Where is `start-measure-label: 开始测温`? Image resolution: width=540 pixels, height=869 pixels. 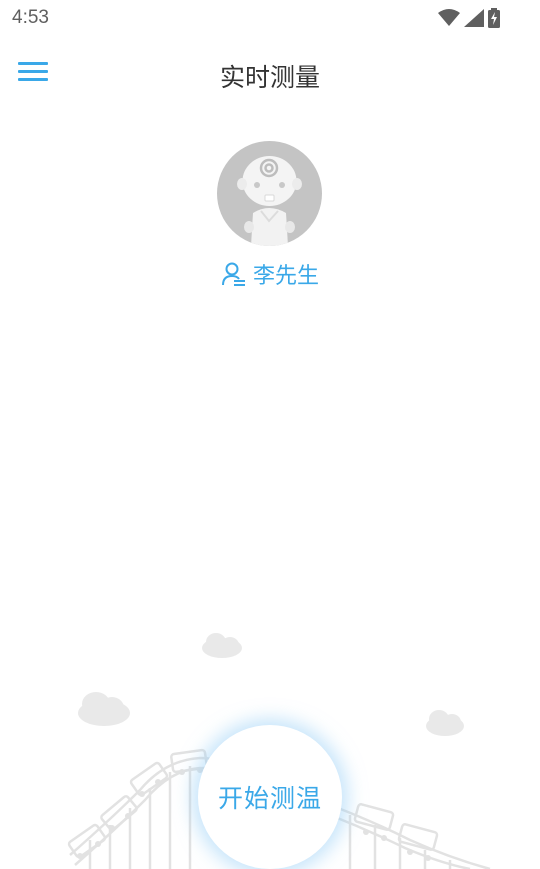
start-measure-label: 开始测温 is located at coordinates (269, 798).